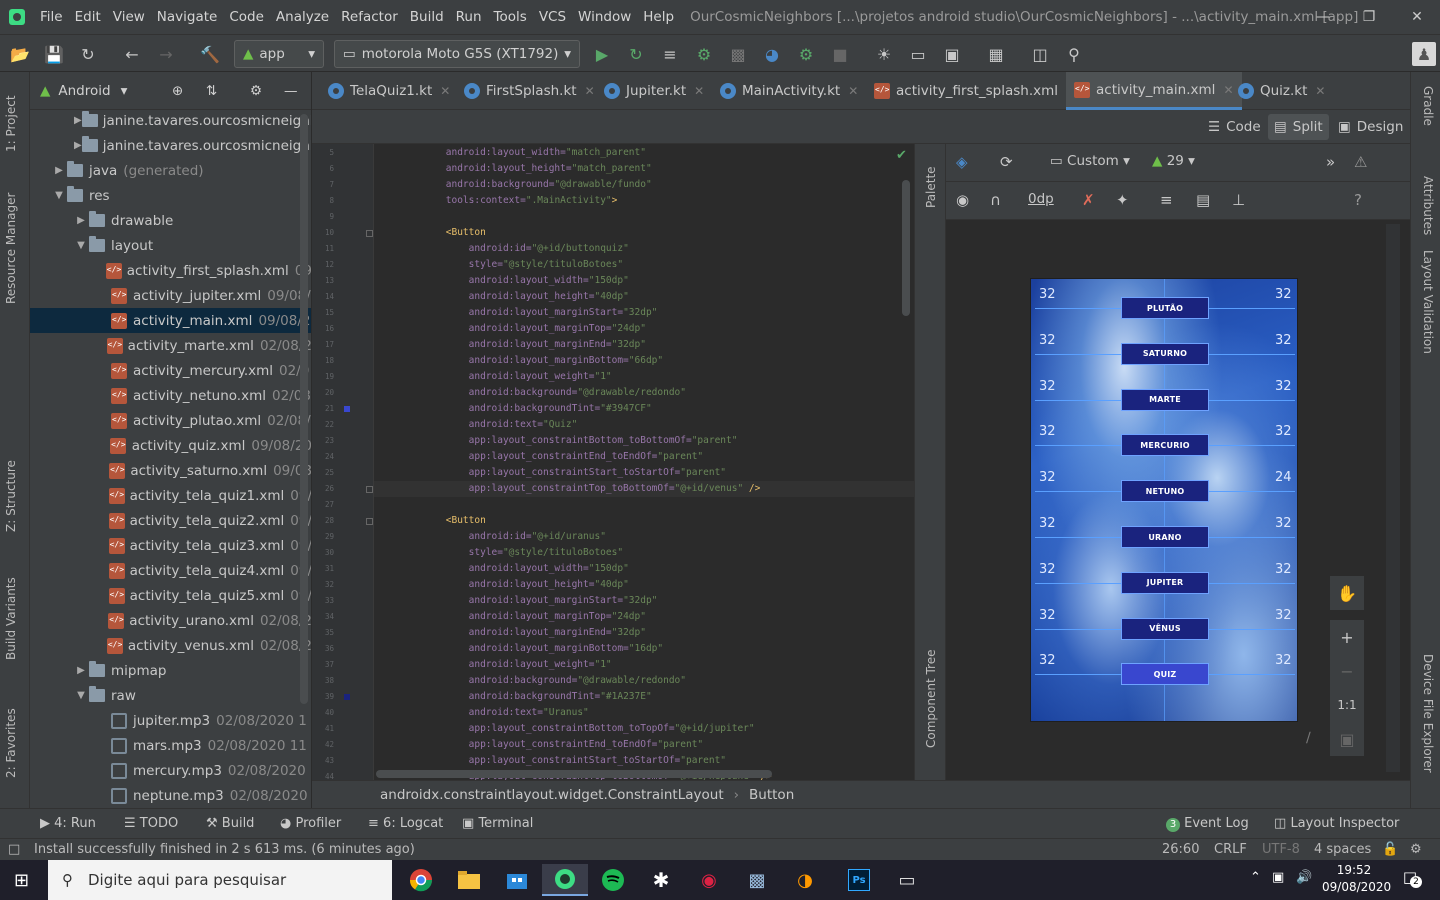  I want to click on module-select: ▲ app ▾, so click(279, 54).